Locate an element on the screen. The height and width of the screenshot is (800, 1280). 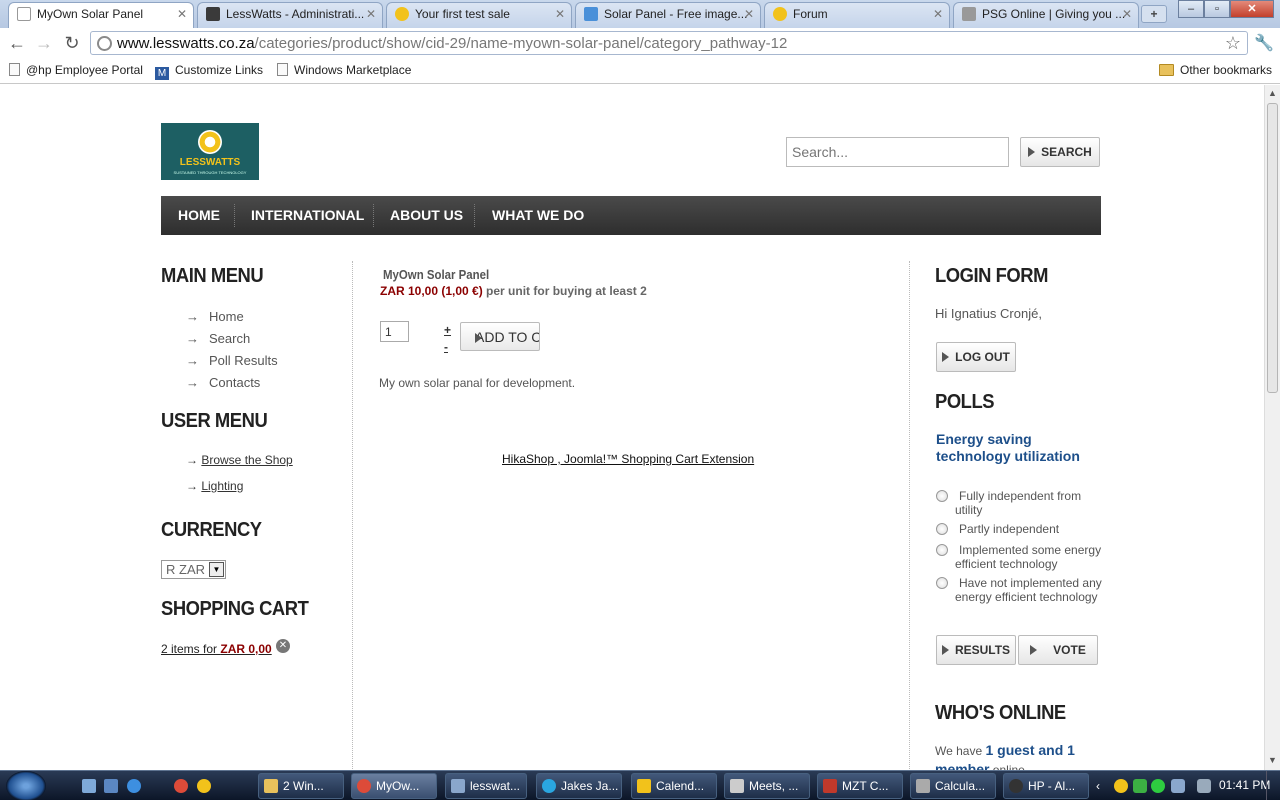
nav-what-we-do: WHAT WE DO is located at coordinates (538, 215).